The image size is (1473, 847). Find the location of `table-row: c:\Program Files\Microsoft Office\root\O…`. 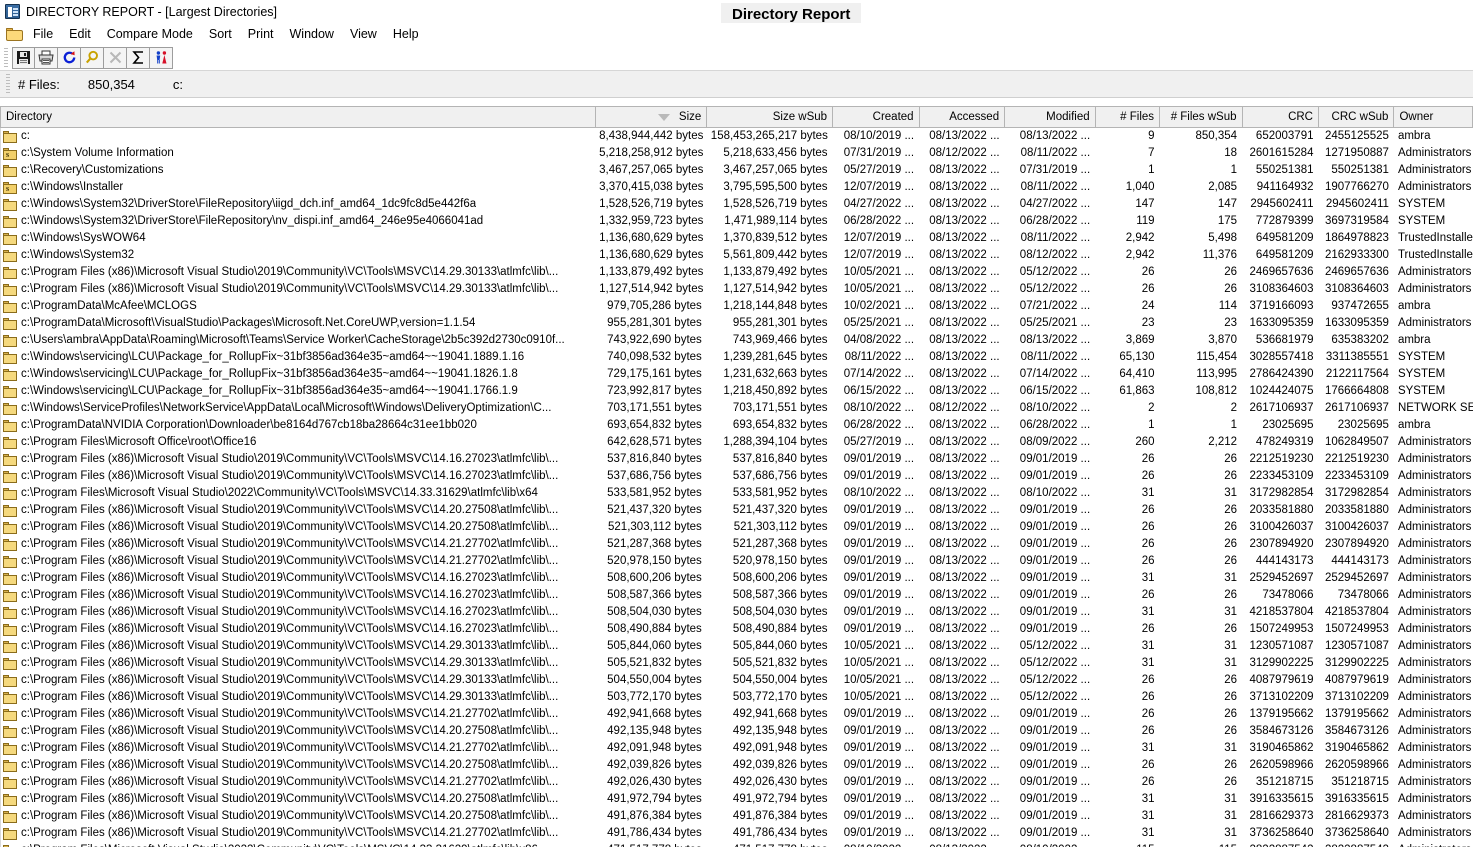

table-row: c:\Program Files\Microsoft Office\root\O… is located at coordinates (736, 442).